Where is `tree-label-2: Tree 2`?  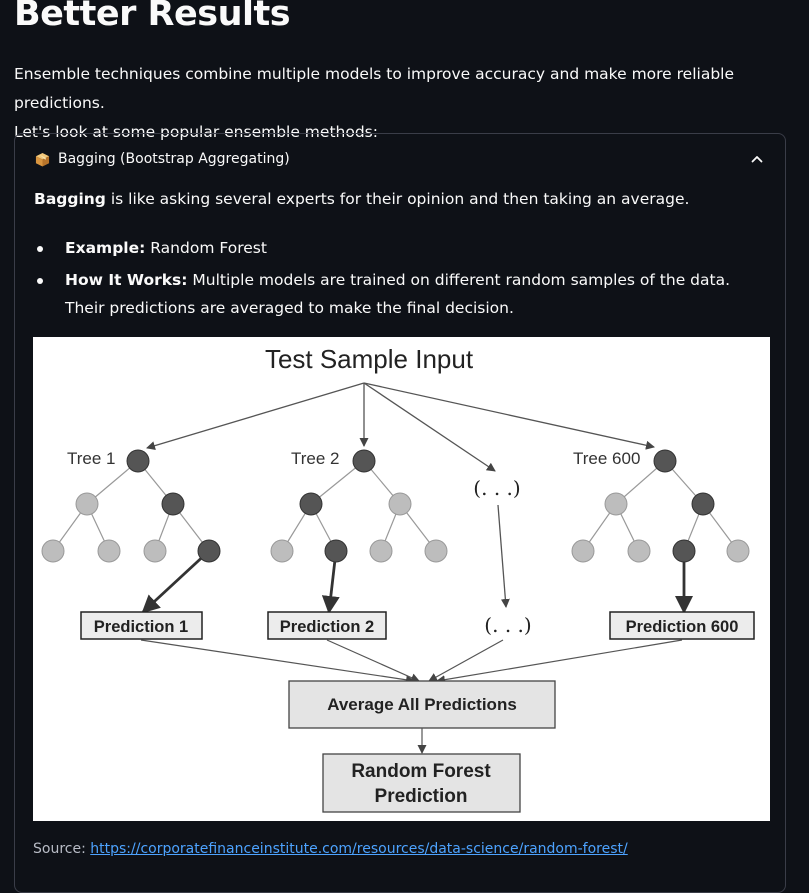
tree-label-2: Tree 2 is located at coordinates (315, 458).